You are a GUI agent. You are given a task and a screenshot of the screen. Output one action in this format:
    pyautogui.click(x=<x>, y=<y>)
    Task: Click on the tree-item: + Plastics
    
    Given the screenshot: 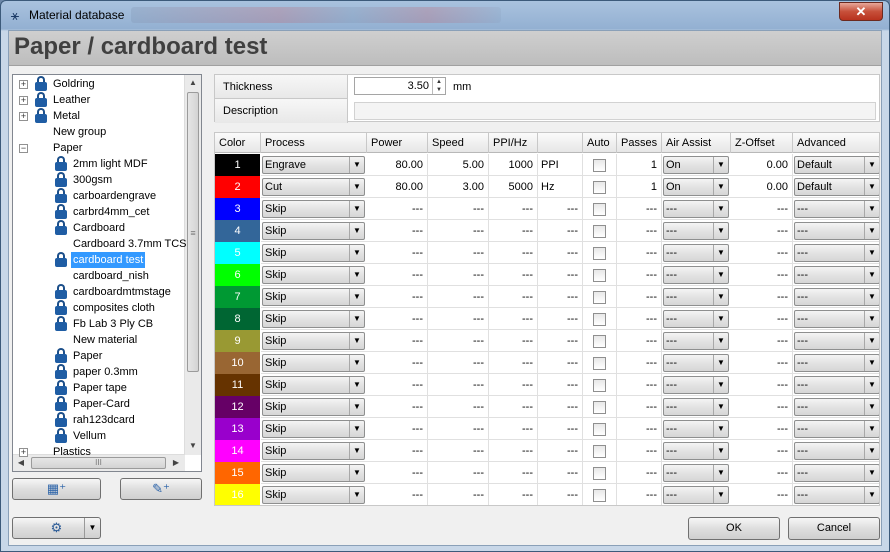 What is the action you would take?
    pyautogui.click(x=99, y=452)
    